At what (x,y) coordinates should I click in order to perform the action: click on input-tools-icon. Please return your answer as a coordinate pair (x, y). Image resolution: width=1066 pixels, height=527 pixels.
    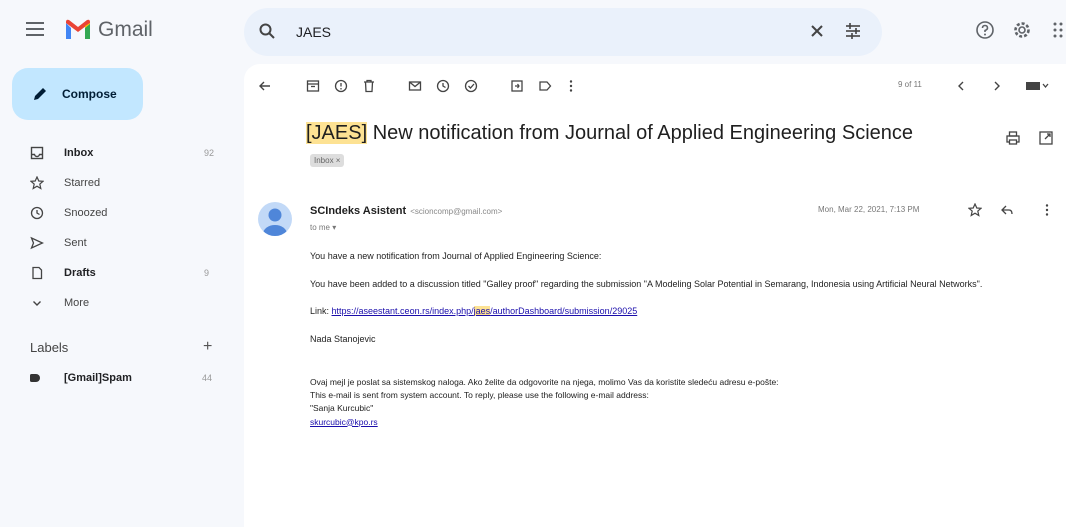
    Looking at the image, I should click on (1037, 86).